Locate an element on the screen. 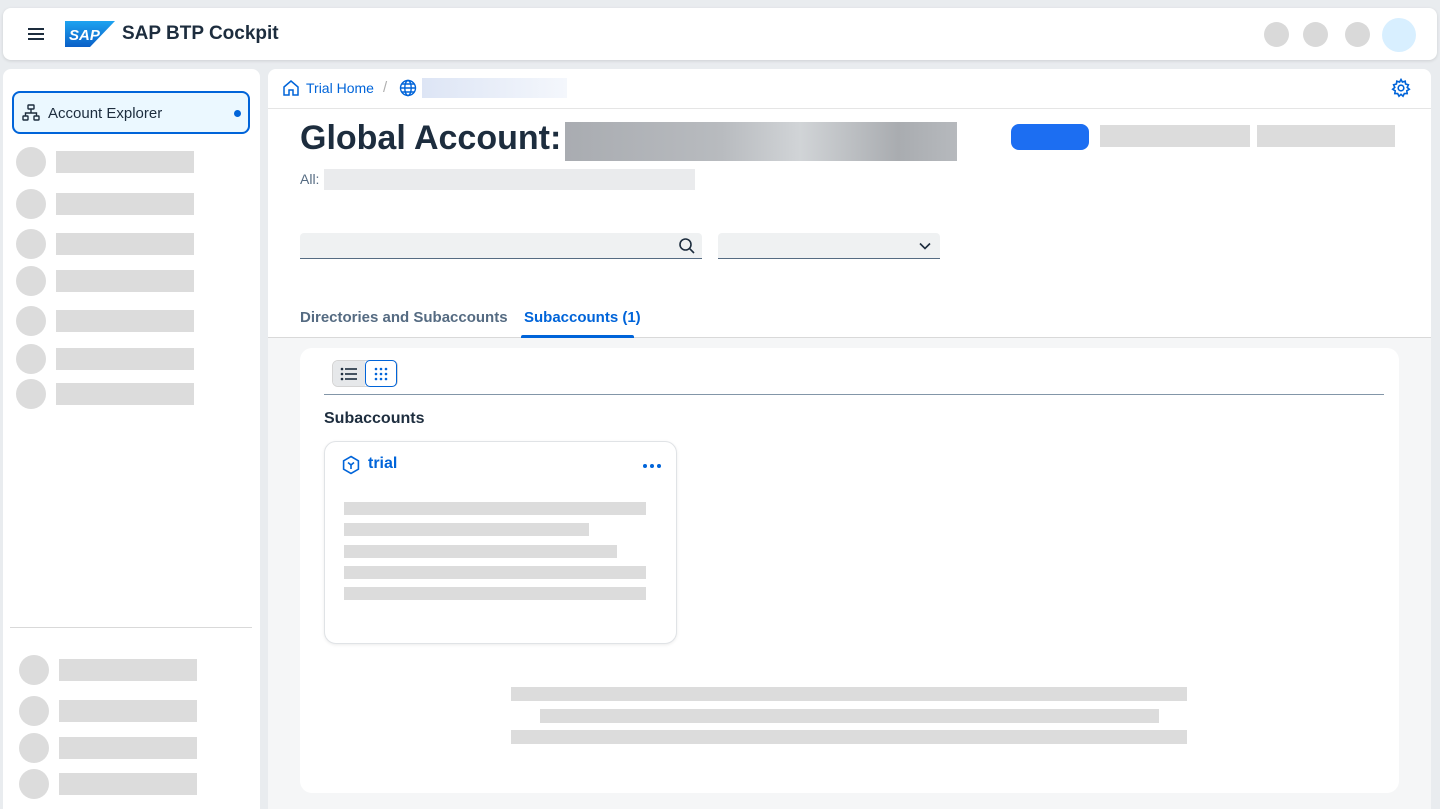 This screenshot has width=1440, height=809. filter-select is located at coordinates (829, 246).